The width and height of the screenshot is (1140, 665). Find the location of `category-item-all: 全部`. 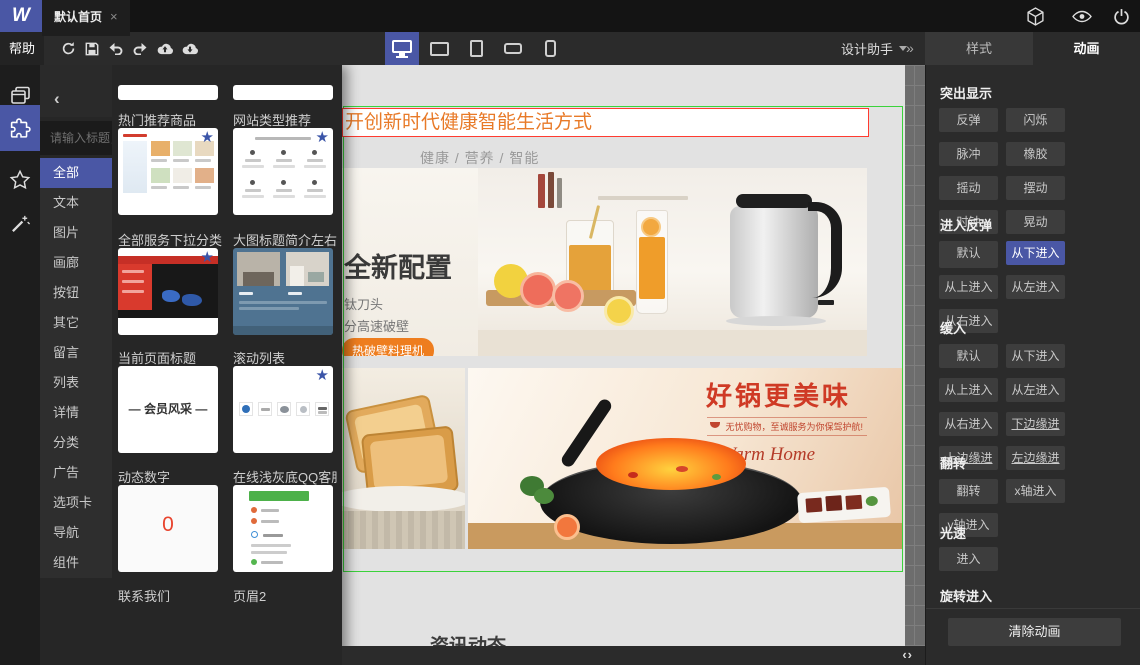

category-item-all: 全部 is located at coordinates (76, 173).